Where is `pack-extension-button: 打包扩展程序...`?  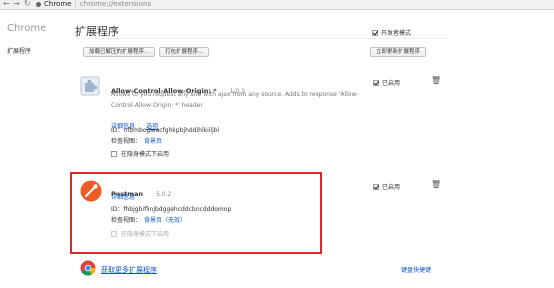
pack-extension-button: 打包扩展程序... is located at coordinates (184, 52).